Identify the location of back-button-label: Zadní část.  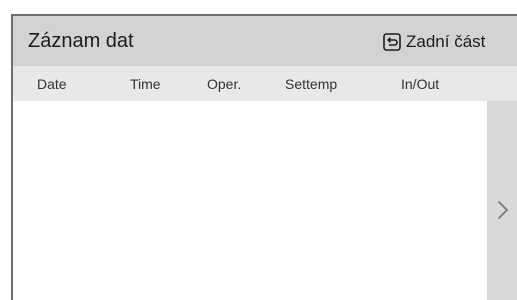
(446, 41).